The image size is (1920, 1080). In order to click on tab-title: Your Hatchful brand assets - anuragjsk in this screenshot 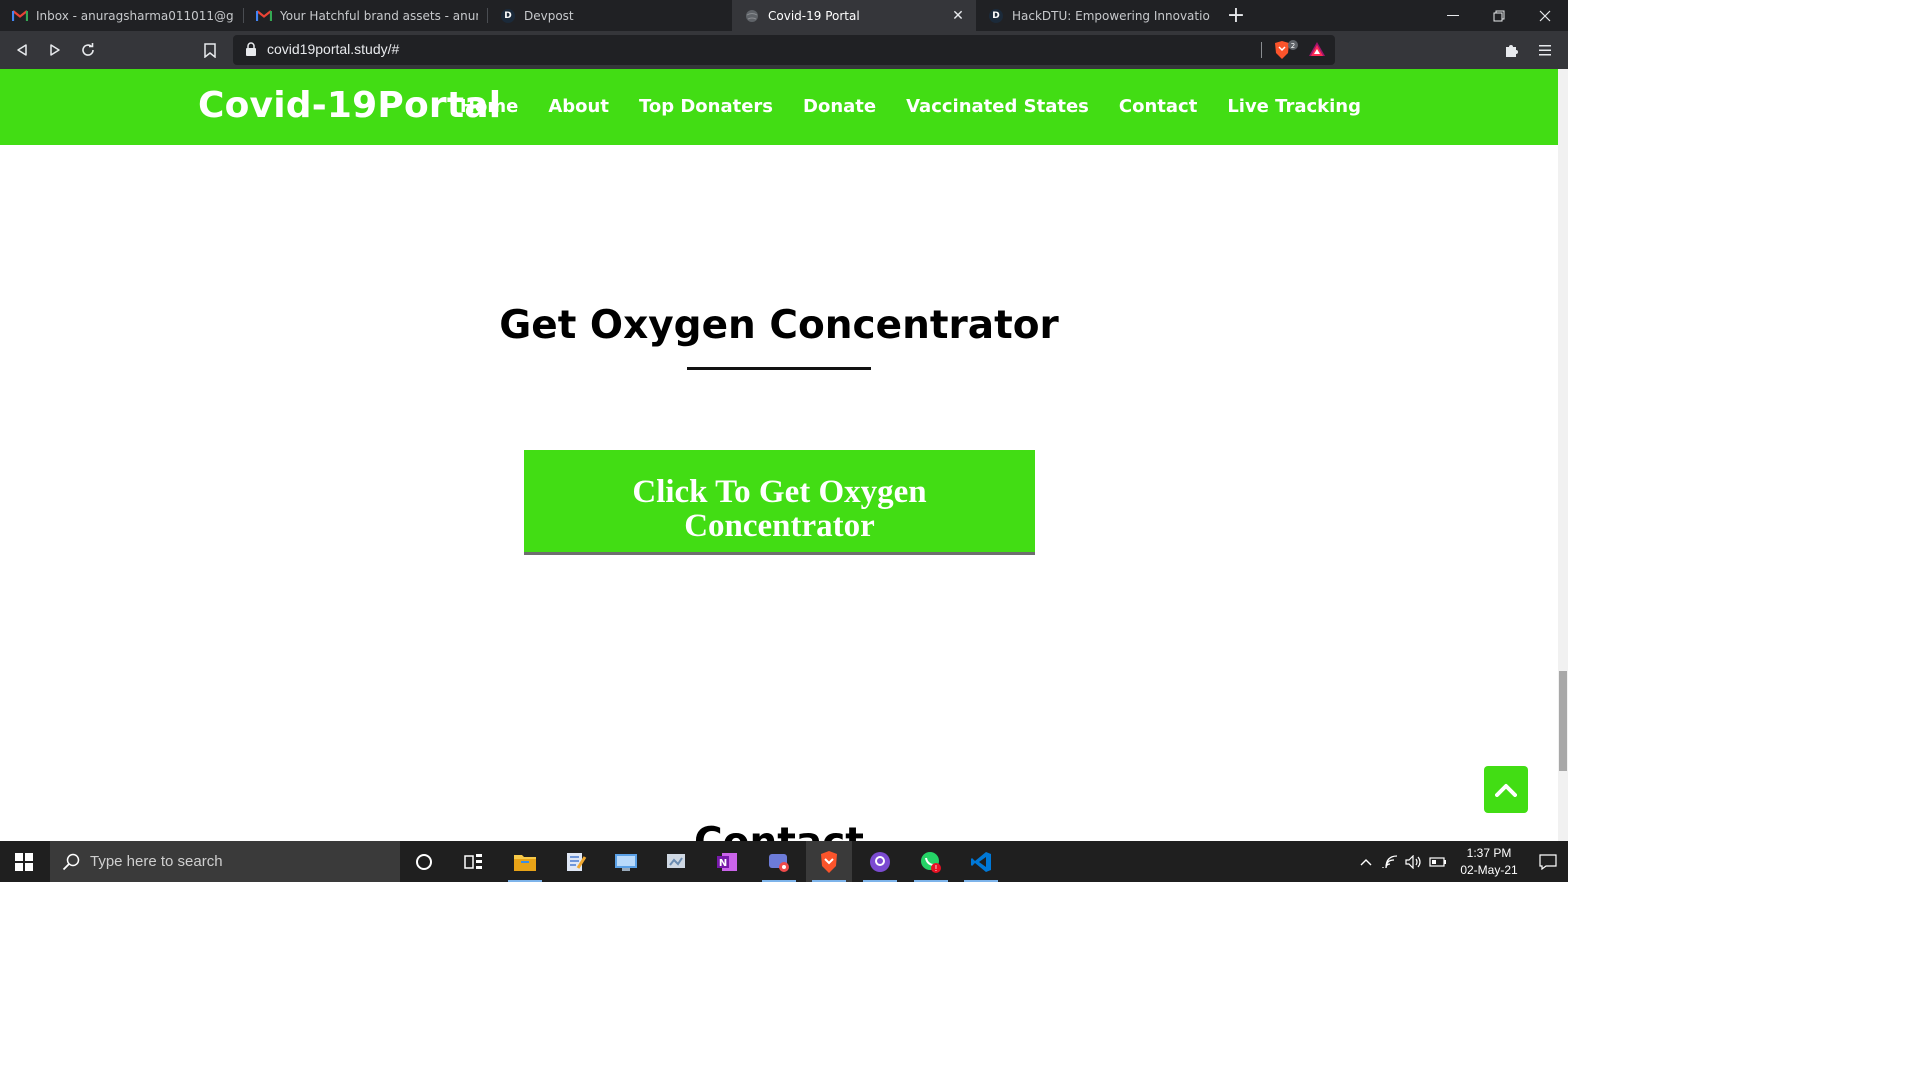, I will do `click(379, 15)`.